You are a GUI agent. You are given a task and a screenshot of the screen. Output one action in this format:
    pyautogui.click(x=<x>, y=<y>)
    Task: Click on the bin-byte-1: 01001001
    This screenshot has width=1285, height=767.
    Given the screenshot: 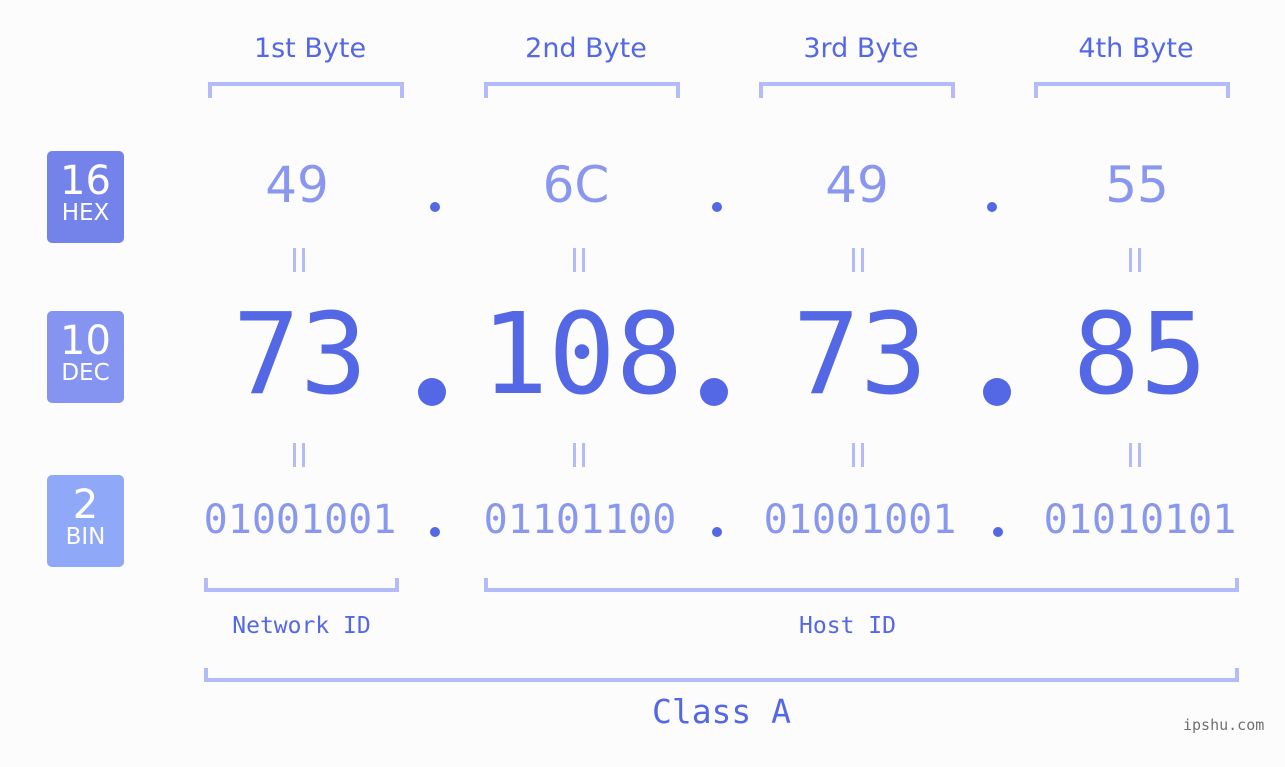 What is the action you would take?
    pyautogui.click(x=300, y=520)
    